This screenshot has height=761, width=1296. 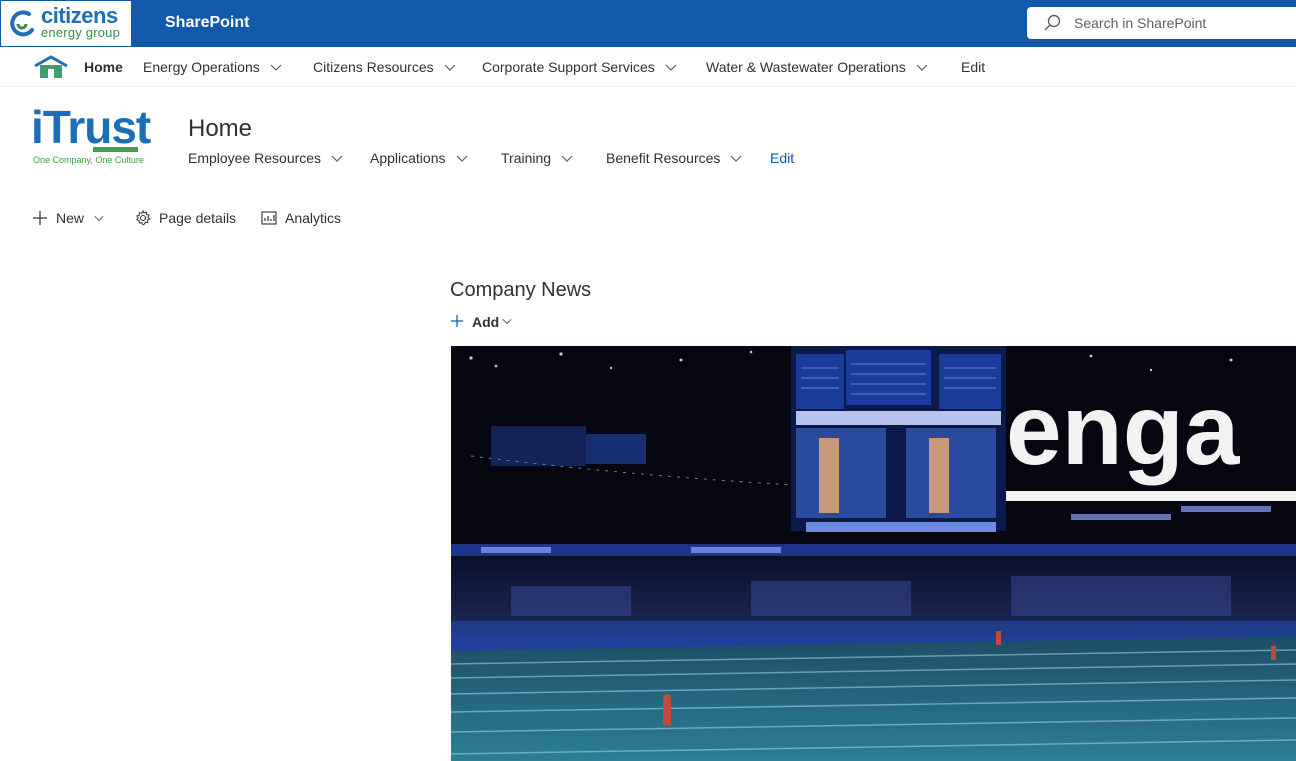 What do you see at coordinates (521, 290) in the screenshot?
I see `news-section-title: Company News` at bounding box center [521, 290].